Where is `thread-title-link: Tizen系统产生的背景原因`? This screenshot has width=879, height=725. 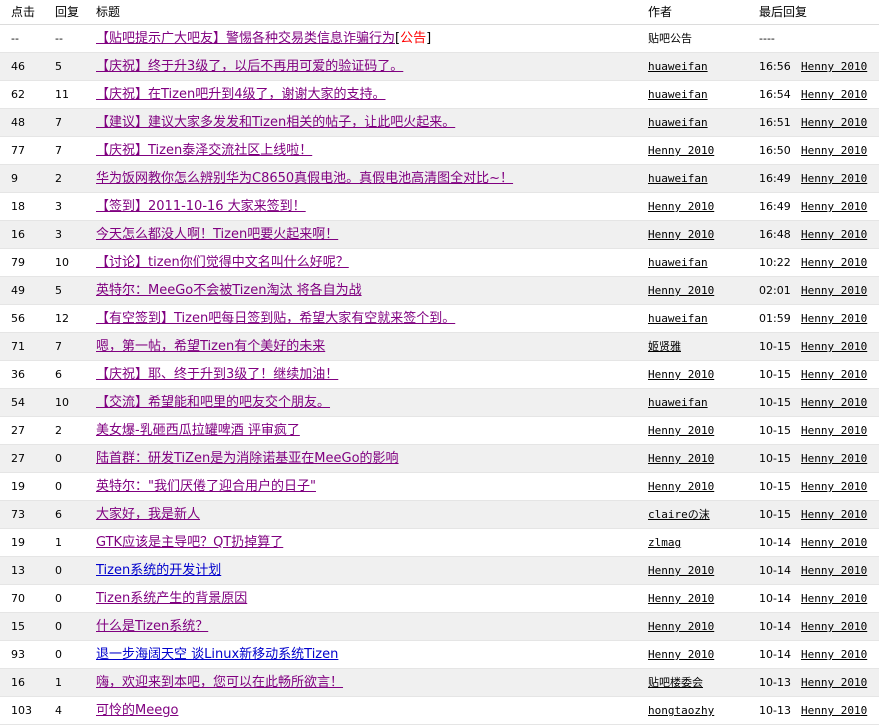
thread-title-link: Tizen系统产生的背景原因 is located at coordinates (171, 598).